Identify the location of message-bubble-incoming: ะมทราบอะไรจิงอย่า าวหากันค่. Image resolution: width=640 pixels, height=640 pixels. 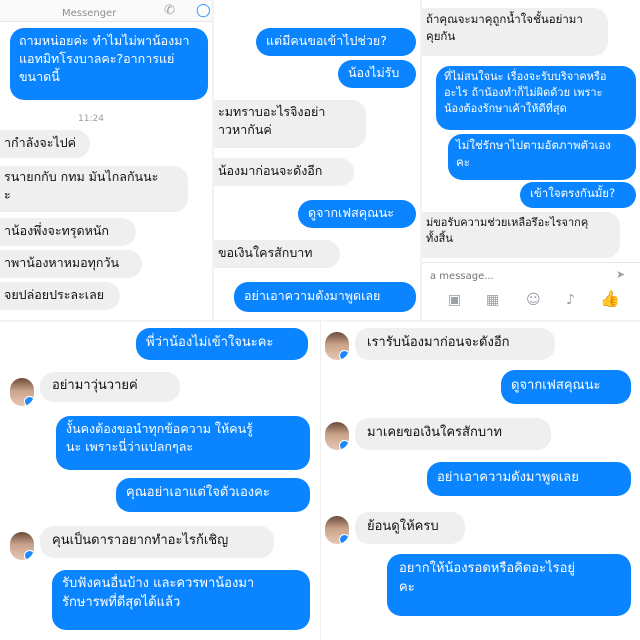
(290, 124).